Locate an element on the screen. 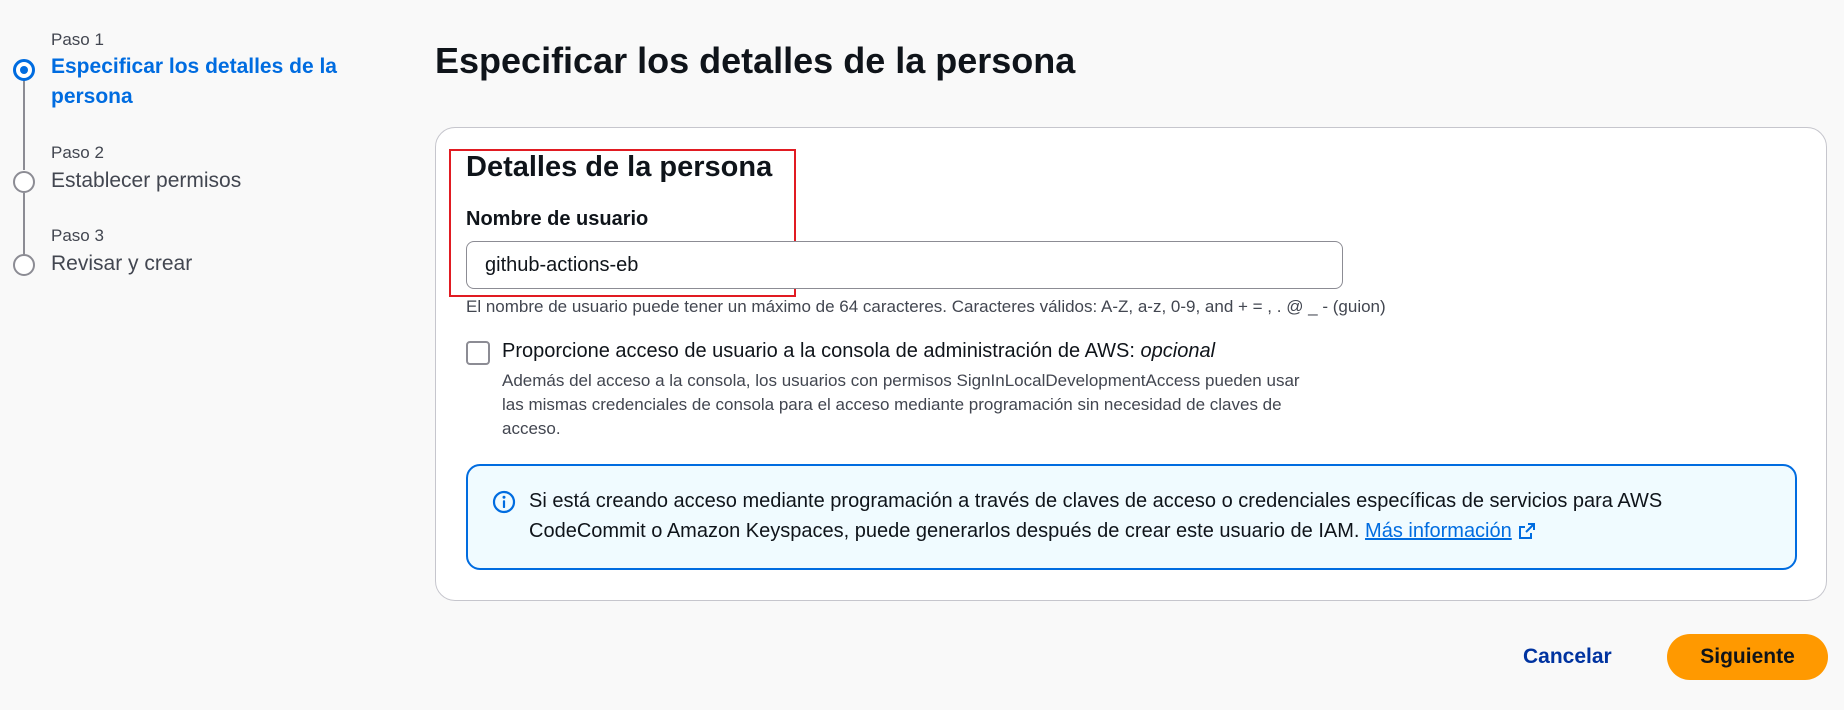 The image size is (1844, 710). username-input is located at coordinates (904, 265).